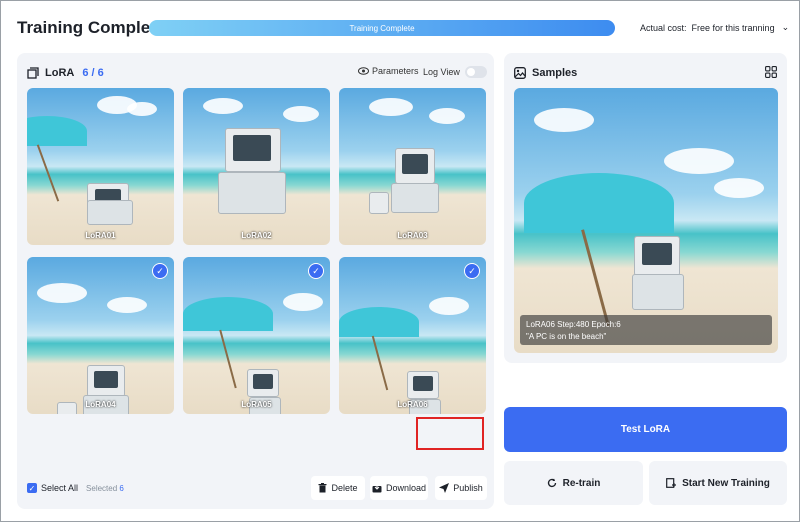 This screenshot has width=800, height=522. Describe the element at coordinates (93, 73) in the screenshot. I see `lora-count: 6 / 6` at that location.